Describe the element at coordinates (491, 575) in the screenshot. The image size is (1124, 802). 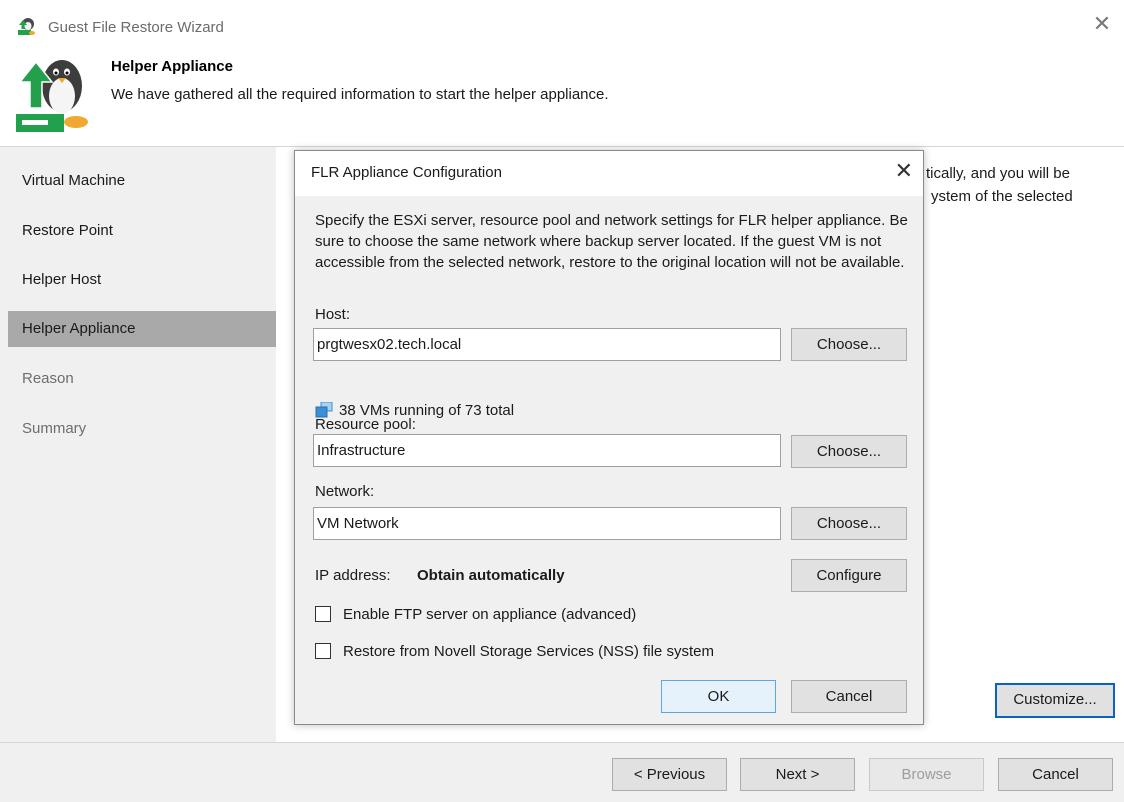
I see `ip-address-value: Obtain automatically` at that location.